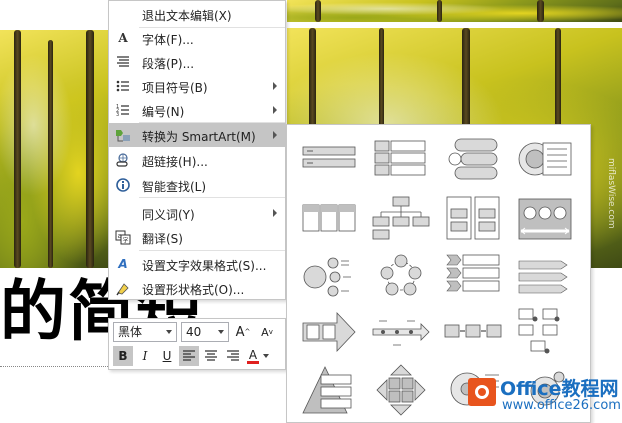 The height and width of the screenshot is (423, 622). Describe the element at coordinates (473, 332) in the screenshot. I see `smartart-layout-linear-process` at that location.